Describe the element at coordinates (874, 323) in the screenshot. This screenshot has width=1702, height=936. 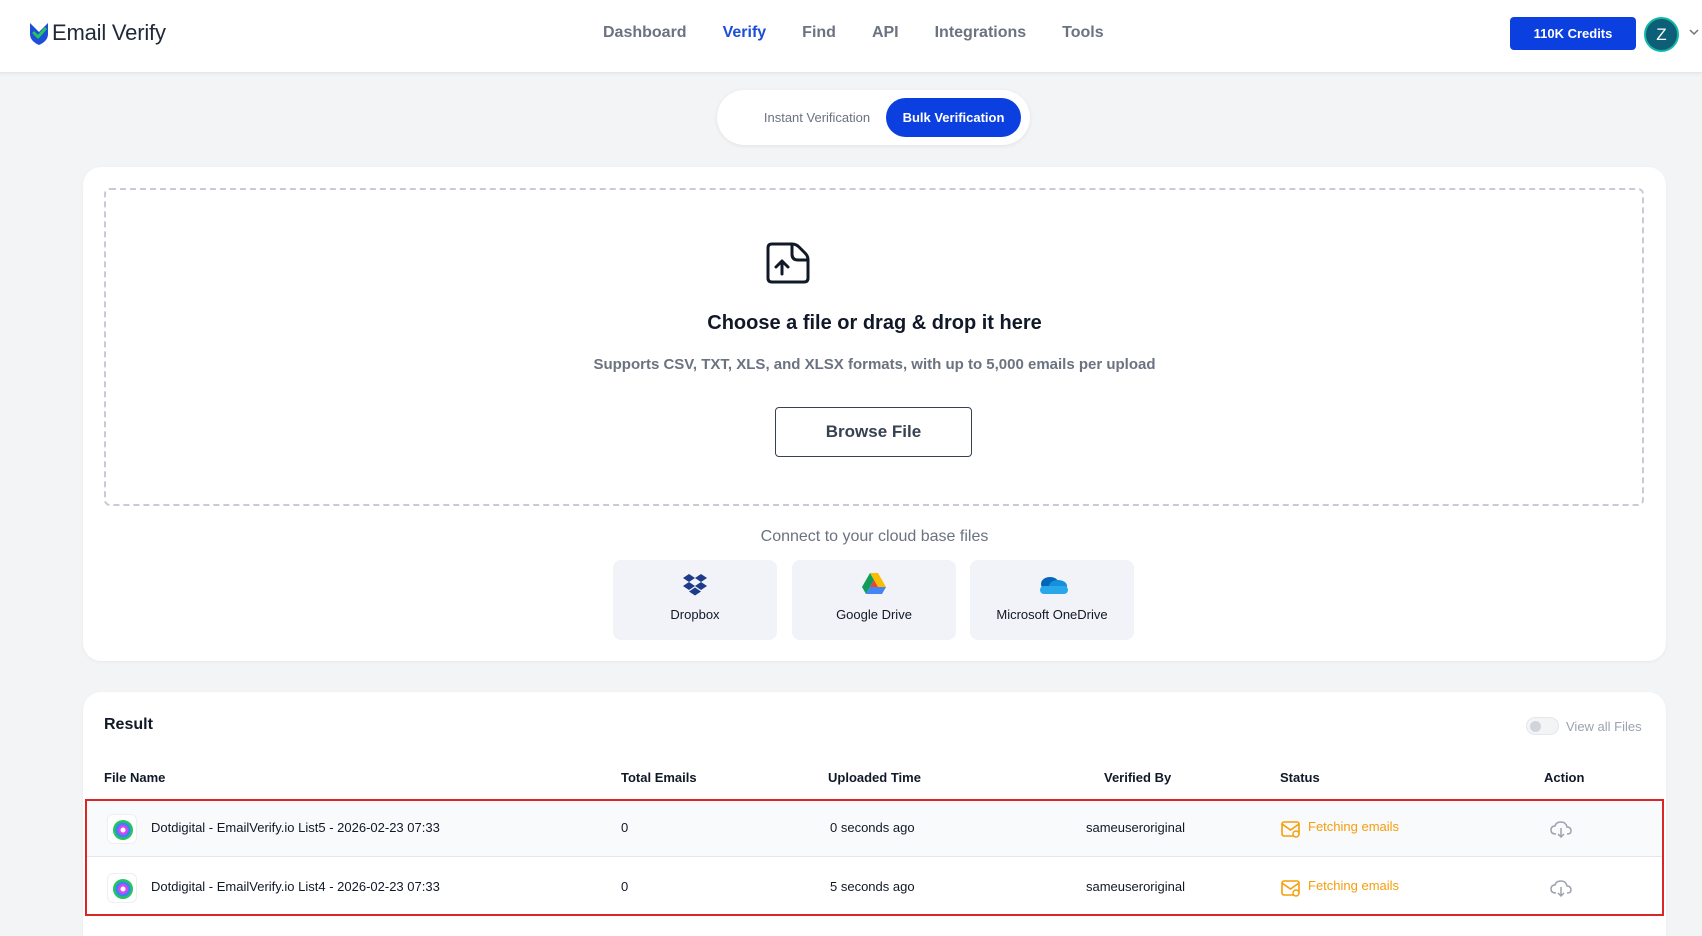
I see `dropzone-title: Choose a file or drag & drop it here` at that location.